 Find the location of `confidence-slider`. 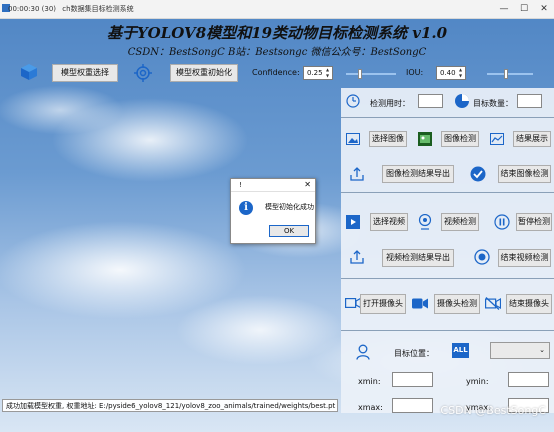

confidence-slider is located at coordinates (371, 74).